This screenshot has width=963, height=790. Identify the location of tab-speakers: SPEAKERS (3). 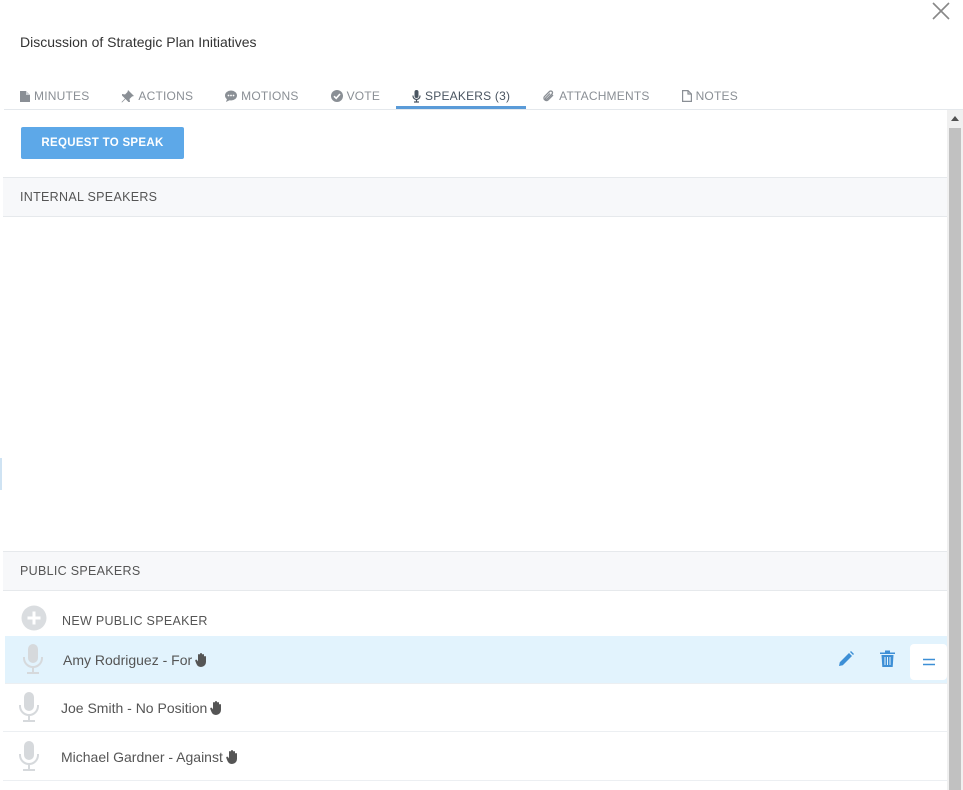
(461, 96).